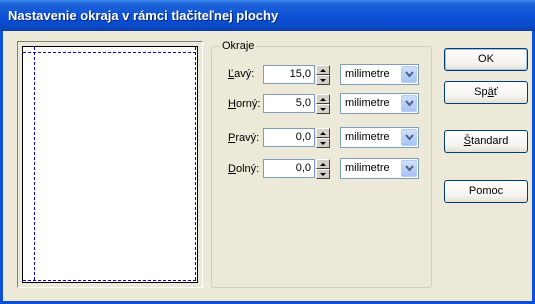 This screenshot has width=535, height=304. I want to click on right-unit-select: milimetre, so click(379, 137).